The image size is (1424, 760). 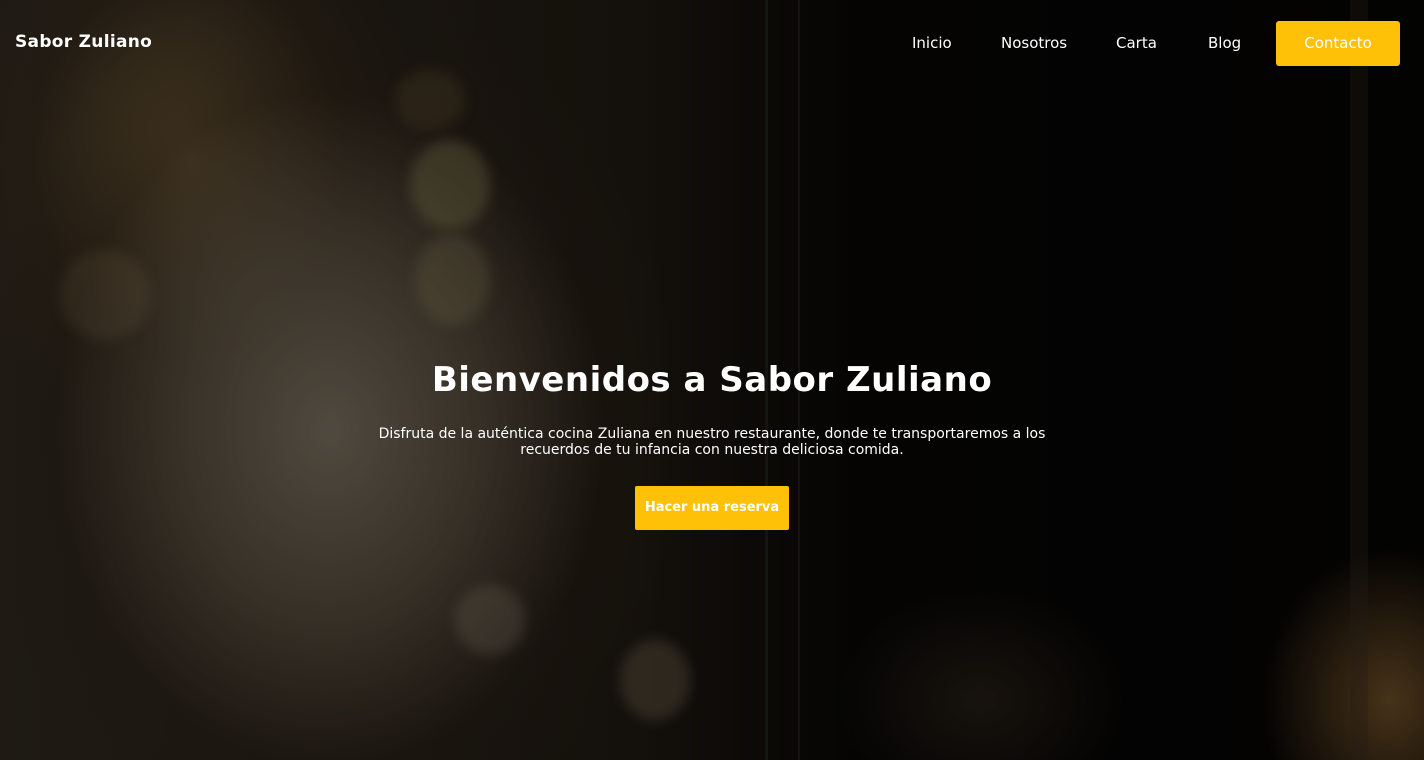 What do you see at coordinates (932, 43) in the screenshot?
I see `nav-item-inicio: Inicio` at bounding box center [932, 43].